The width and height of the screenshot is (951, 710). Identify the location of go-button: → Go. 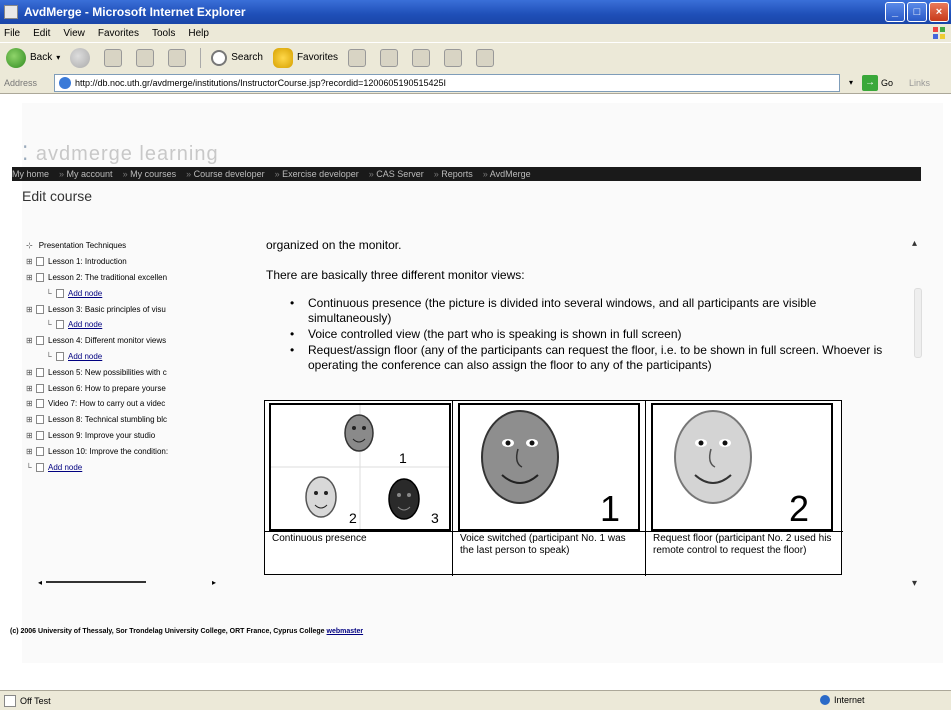
(877, 82).